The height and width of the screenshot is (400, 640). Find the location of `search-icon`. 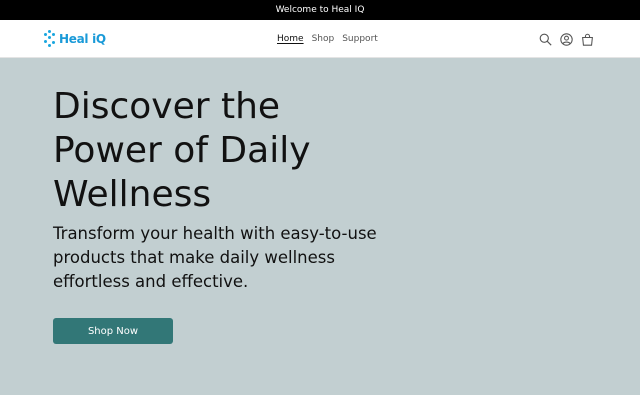

search-icon is located at coordinates (545, 39).